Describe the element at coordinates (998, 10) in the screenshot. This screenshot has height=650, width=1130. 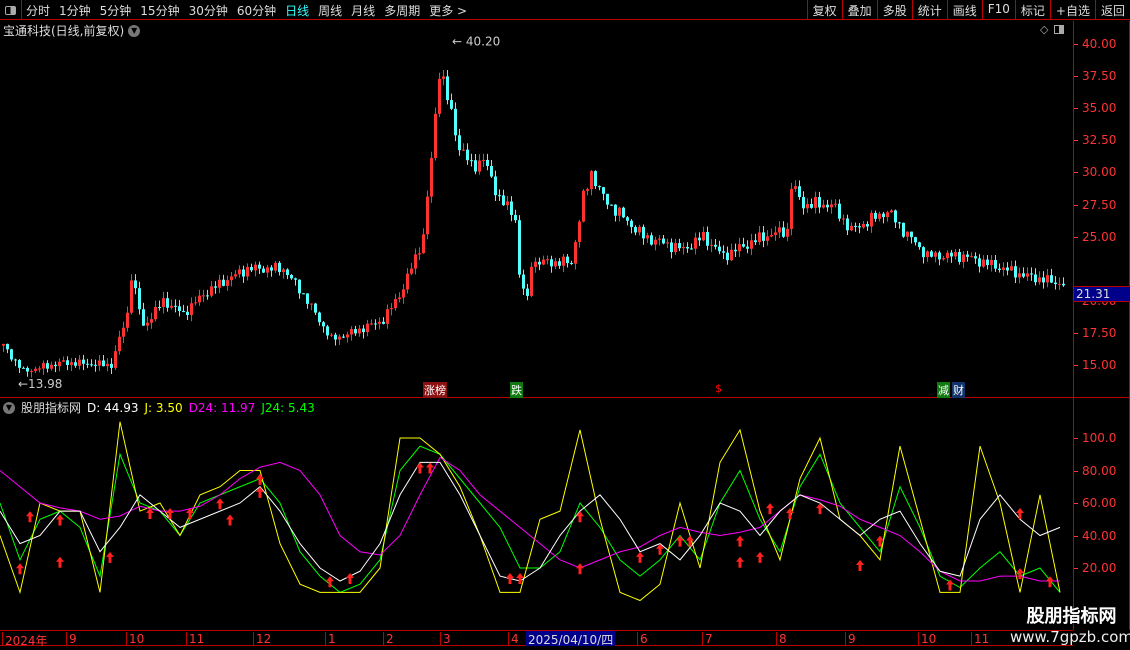
I see `toolbar-button: F10` at that location.